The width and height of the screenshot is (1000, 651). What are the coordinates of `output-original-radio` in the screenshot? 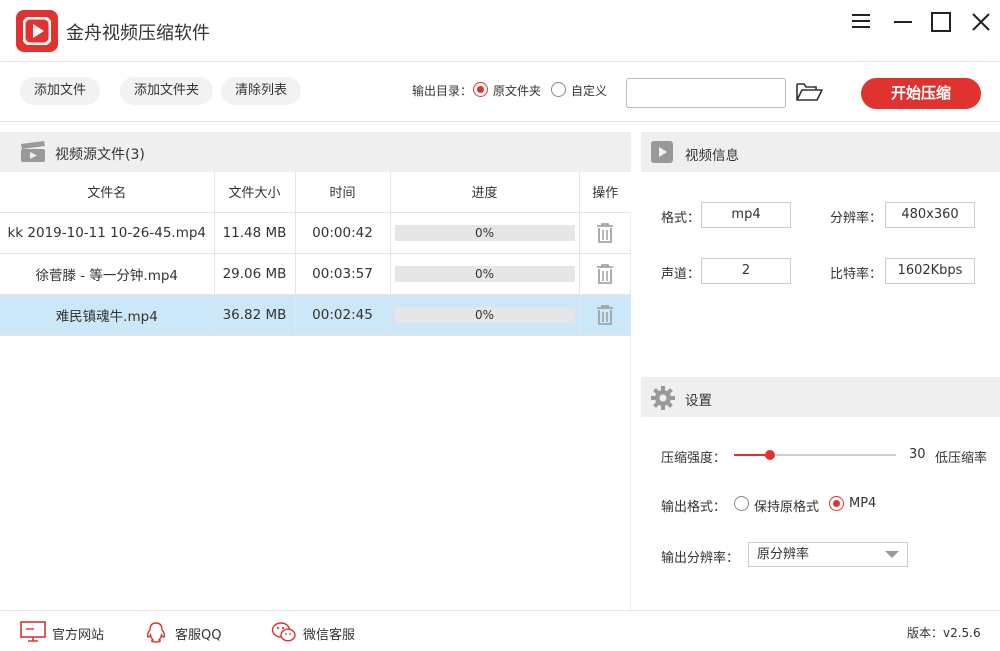 It's located at (480, 89).